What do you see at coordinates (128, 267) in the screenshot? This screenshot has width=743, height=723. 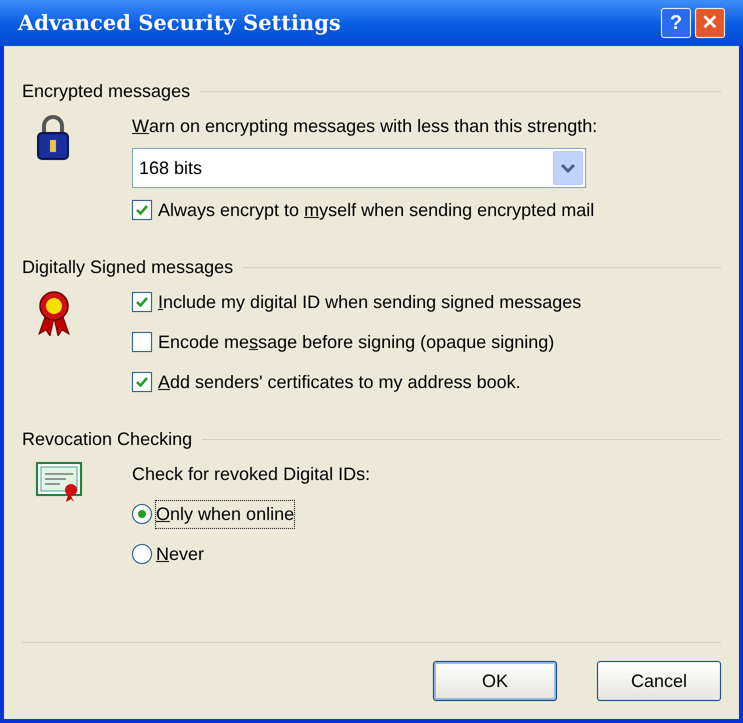 I see `group-heading: Digitally Signed messages` at bounding box center [128, 267].